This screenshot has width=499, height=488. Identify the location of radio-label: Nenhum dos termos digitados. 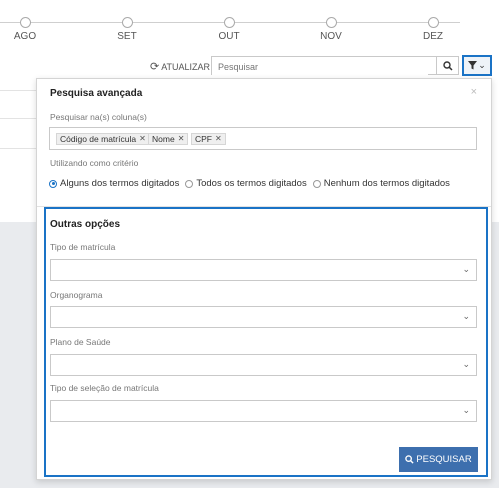
(386, 183).